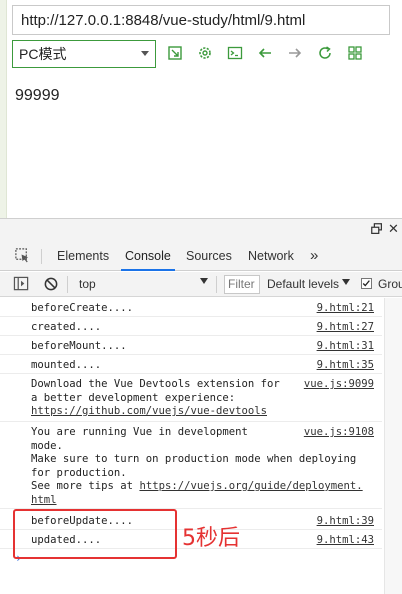  I want to click on source-link: 9.html:35, so click(345, 366).